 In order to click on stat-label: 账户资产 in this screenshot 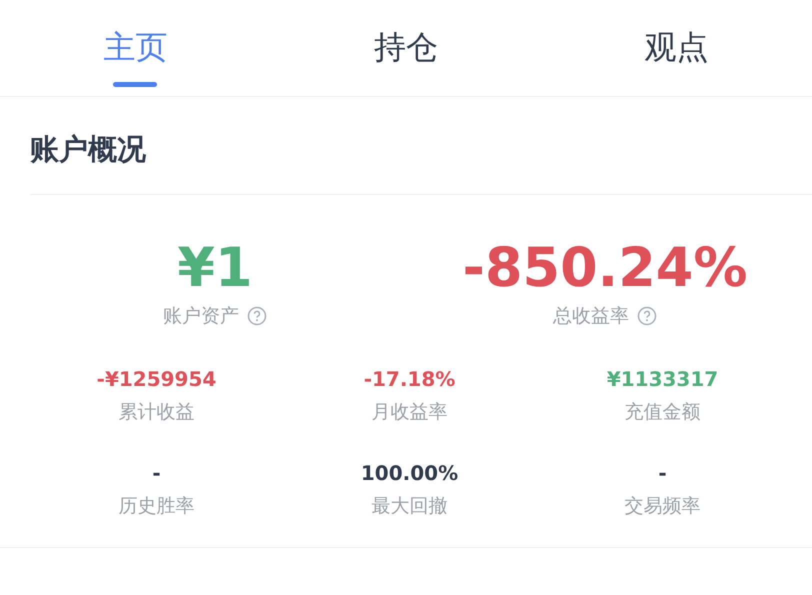, I will do `click(201, 316)`.